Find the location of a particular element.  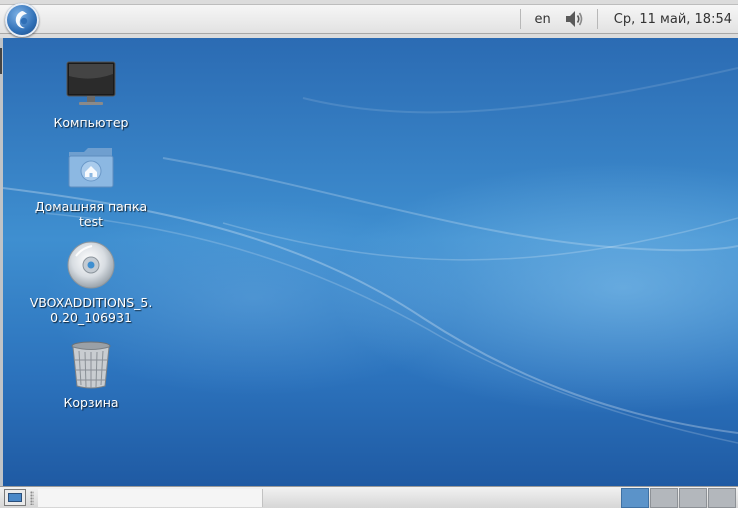

desktop-icon-label: Корзина is located at coordinates (91, 402).